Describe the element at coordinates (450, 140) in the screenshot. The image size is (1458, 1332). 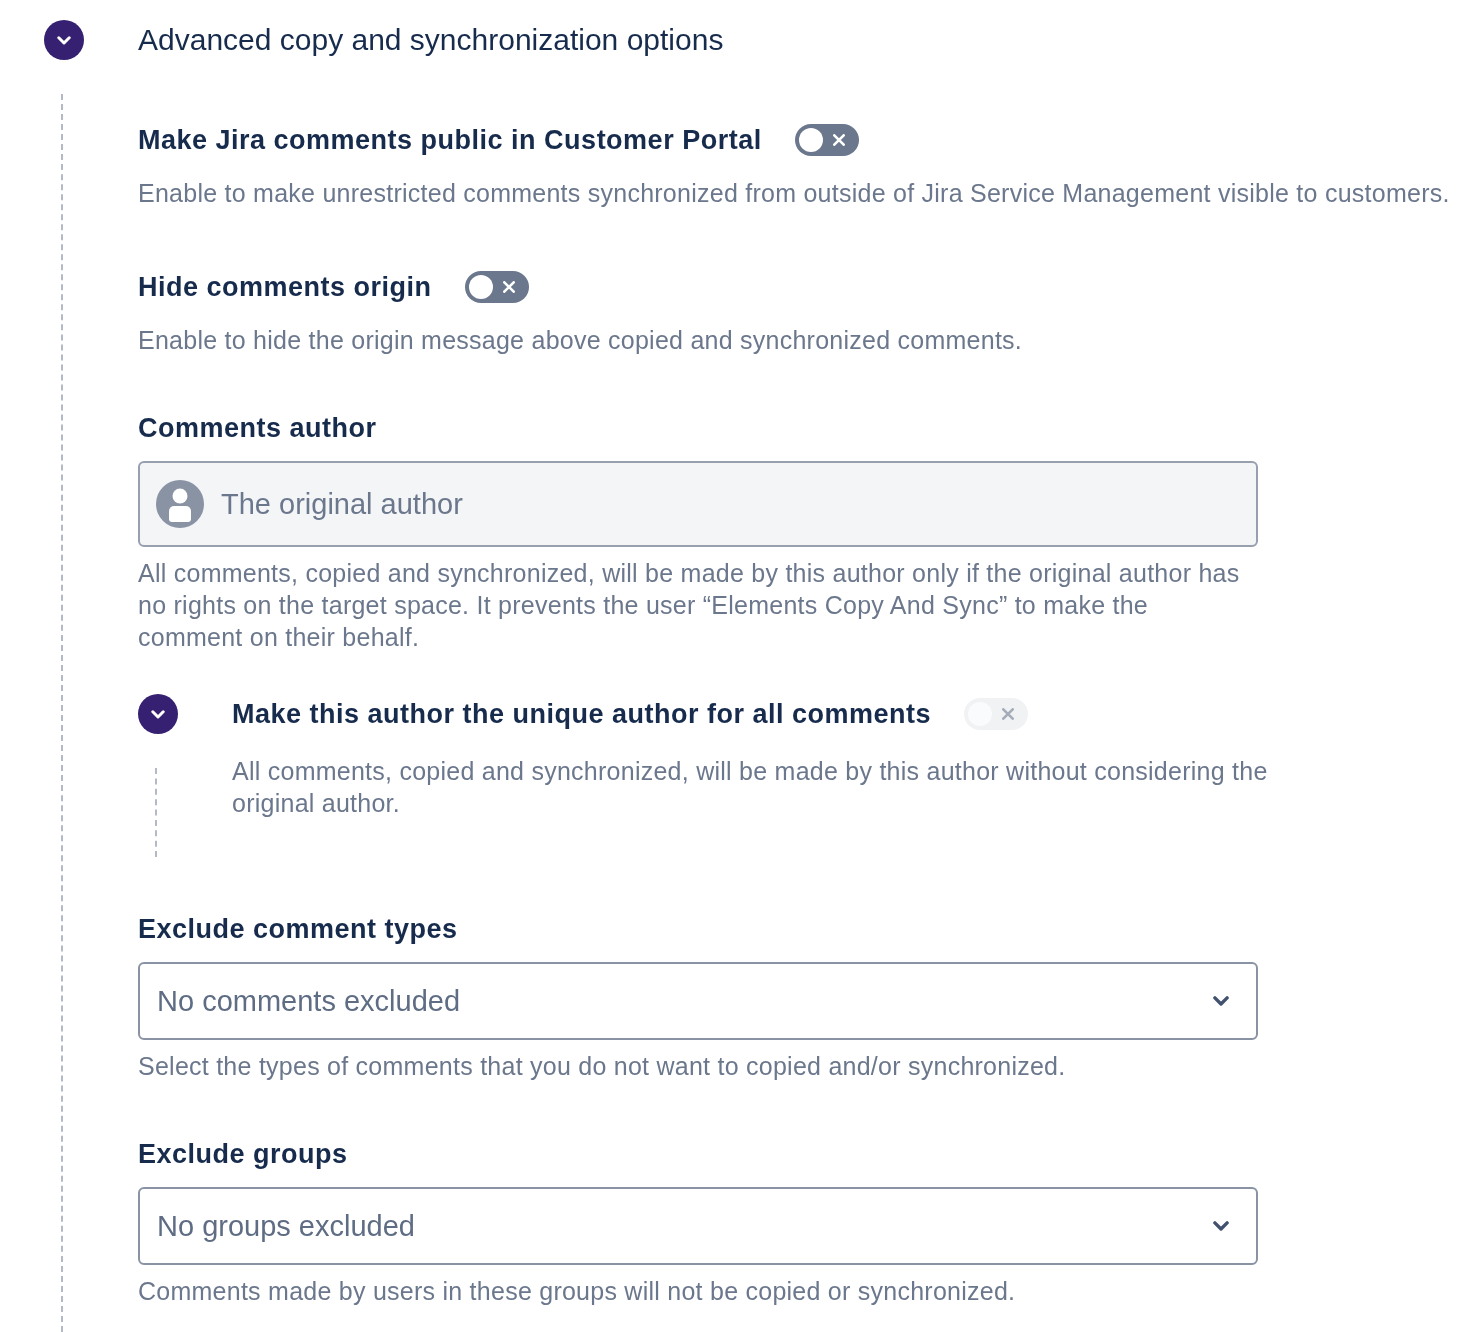
I see `setting-label: Make Jira comments public in Customer Portal` at that location.